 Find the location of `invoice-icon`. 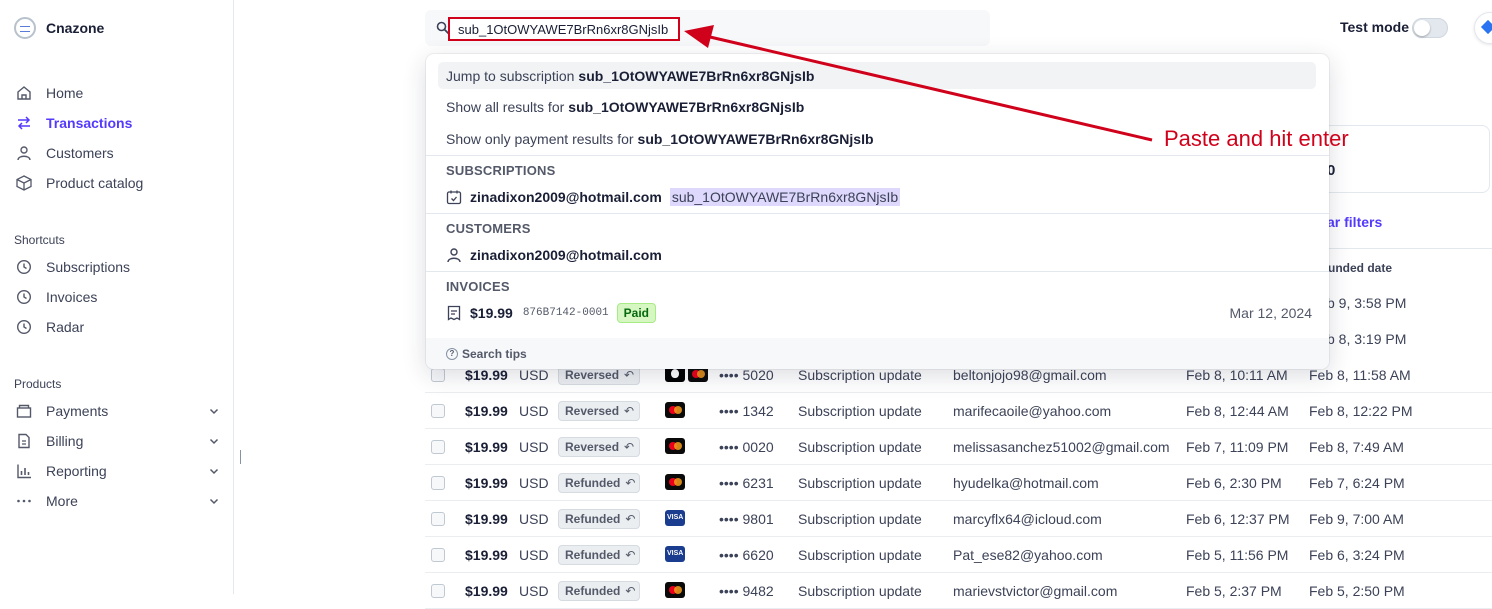

invoice-icon is located at coordinates (454, 313).